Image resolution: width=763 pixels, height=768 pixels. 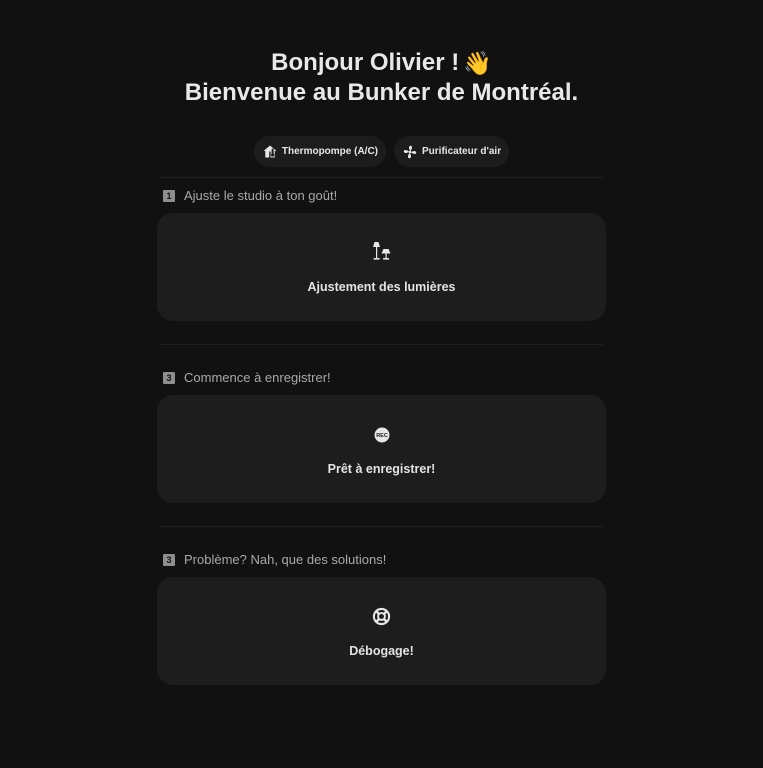 I want to click on greeting-text: Bonjour Olivier !, so click(x=365, y=62).